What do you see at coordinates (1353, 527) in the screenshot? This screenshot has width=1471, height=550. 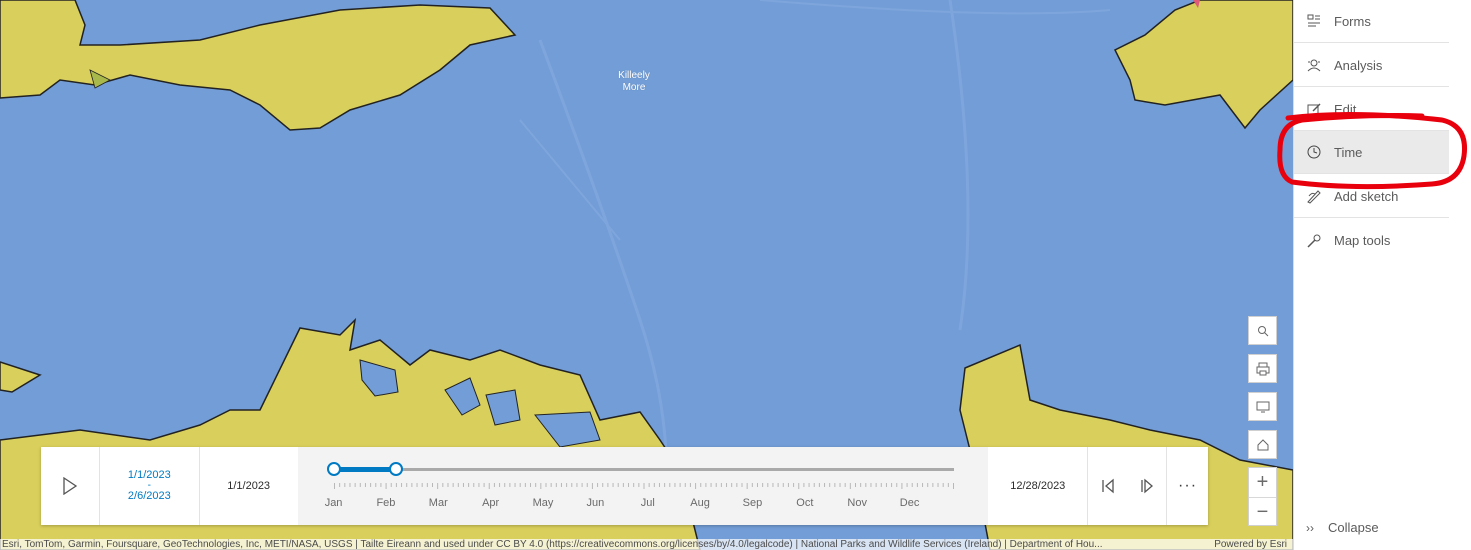 I see `collapse-label: Collapse` at bounding box center [1353, 527].